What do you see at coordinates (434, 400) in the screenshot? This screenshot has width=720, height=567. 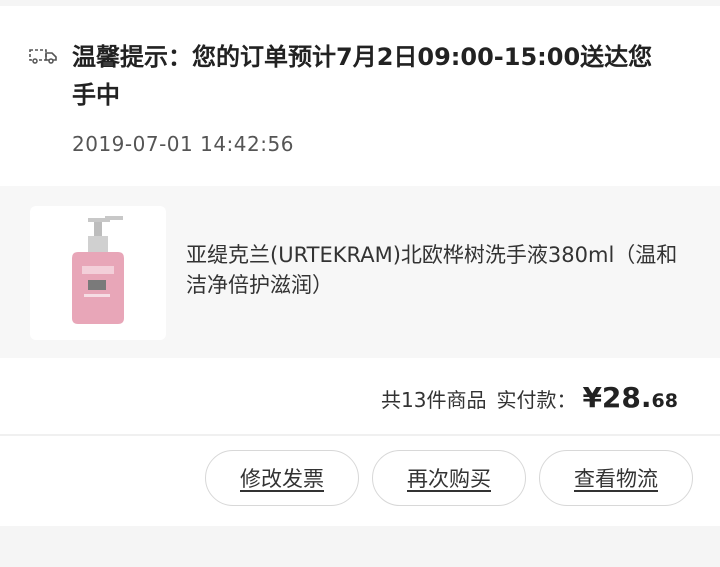 I see `item-count: 共13件商品` at bounding box center [434, 400].